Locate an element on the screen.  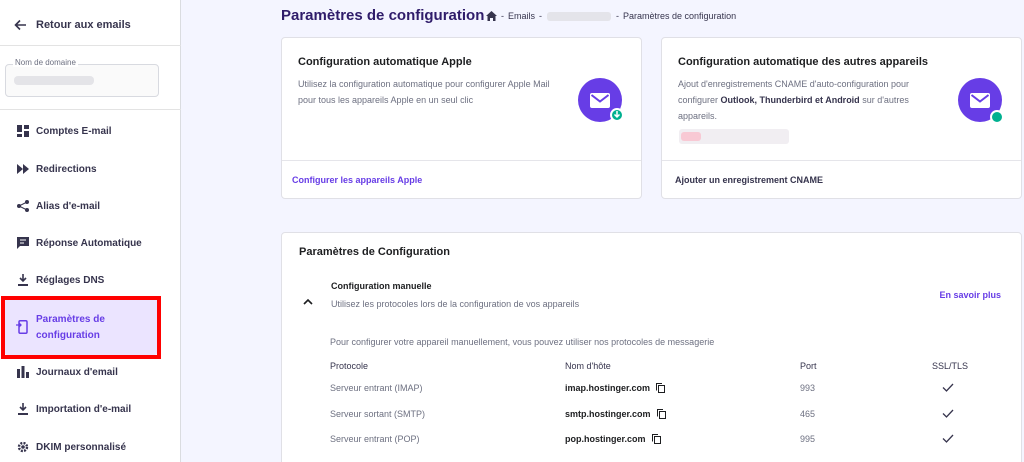
breadcrumb-current: Paramètres de configuration is located at coordinates (680, 16).